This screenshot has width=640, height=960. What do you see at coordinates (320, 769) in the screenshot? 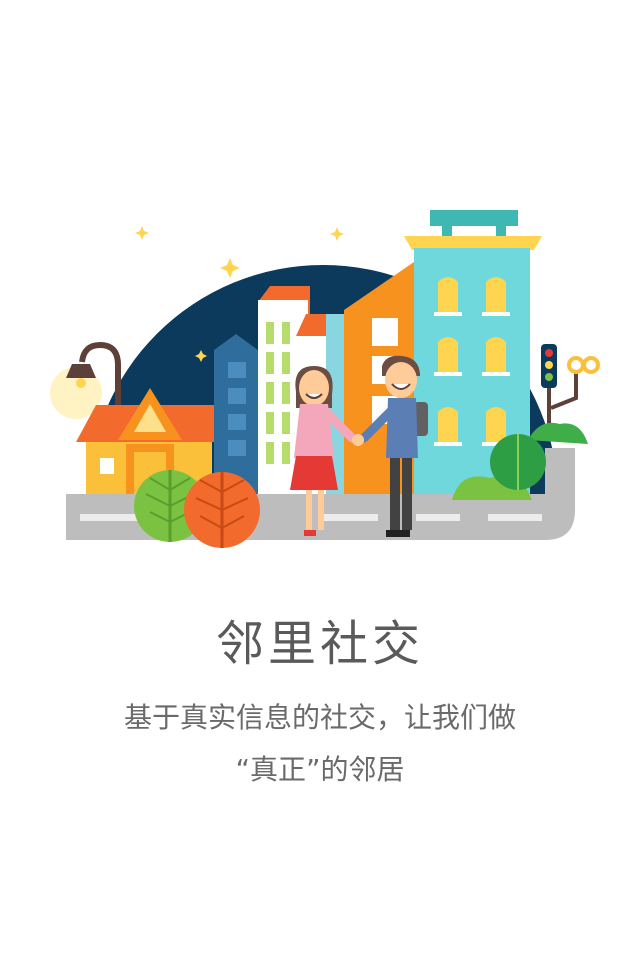
I see `description-line-2: “真正”的邻居` at bounding box center [320, 769].